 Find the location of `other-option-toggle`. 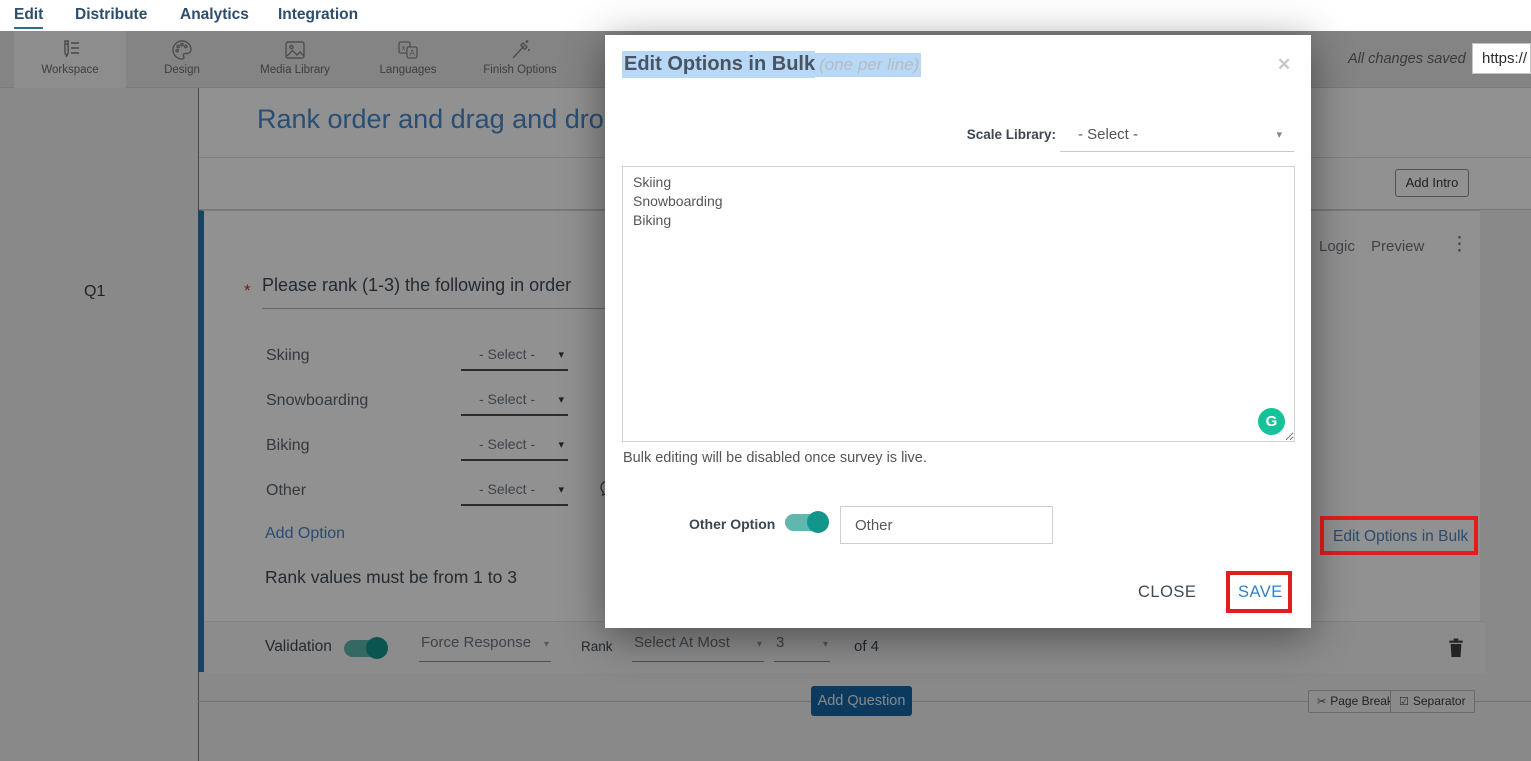

other-option-toggle is located at coordinates (807, 522).